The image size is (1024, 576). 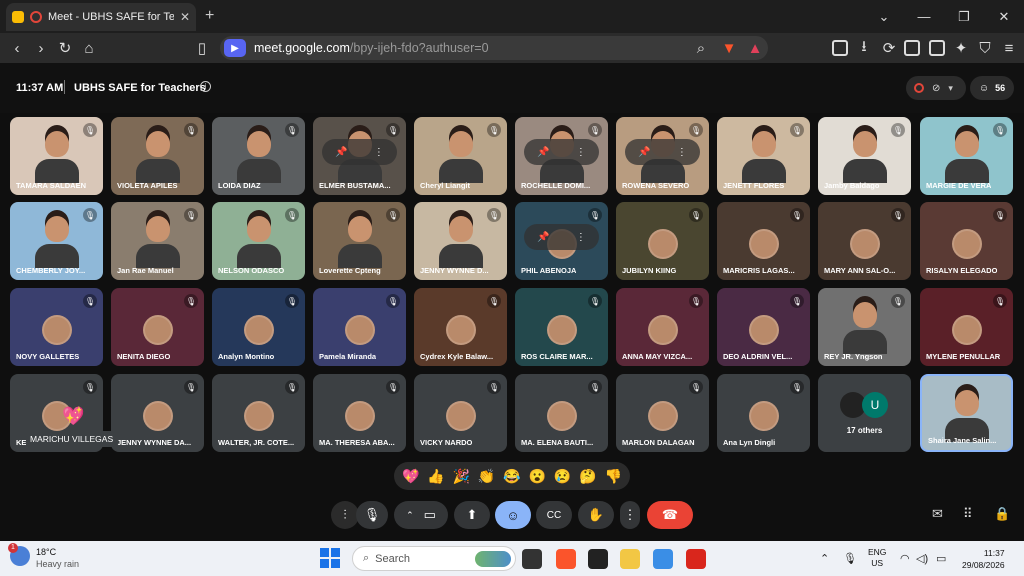 What do you see at coordinates (905, 558) in the screenshot?
I see `wifi-icon: ◠` at bounding box center [905, 558].